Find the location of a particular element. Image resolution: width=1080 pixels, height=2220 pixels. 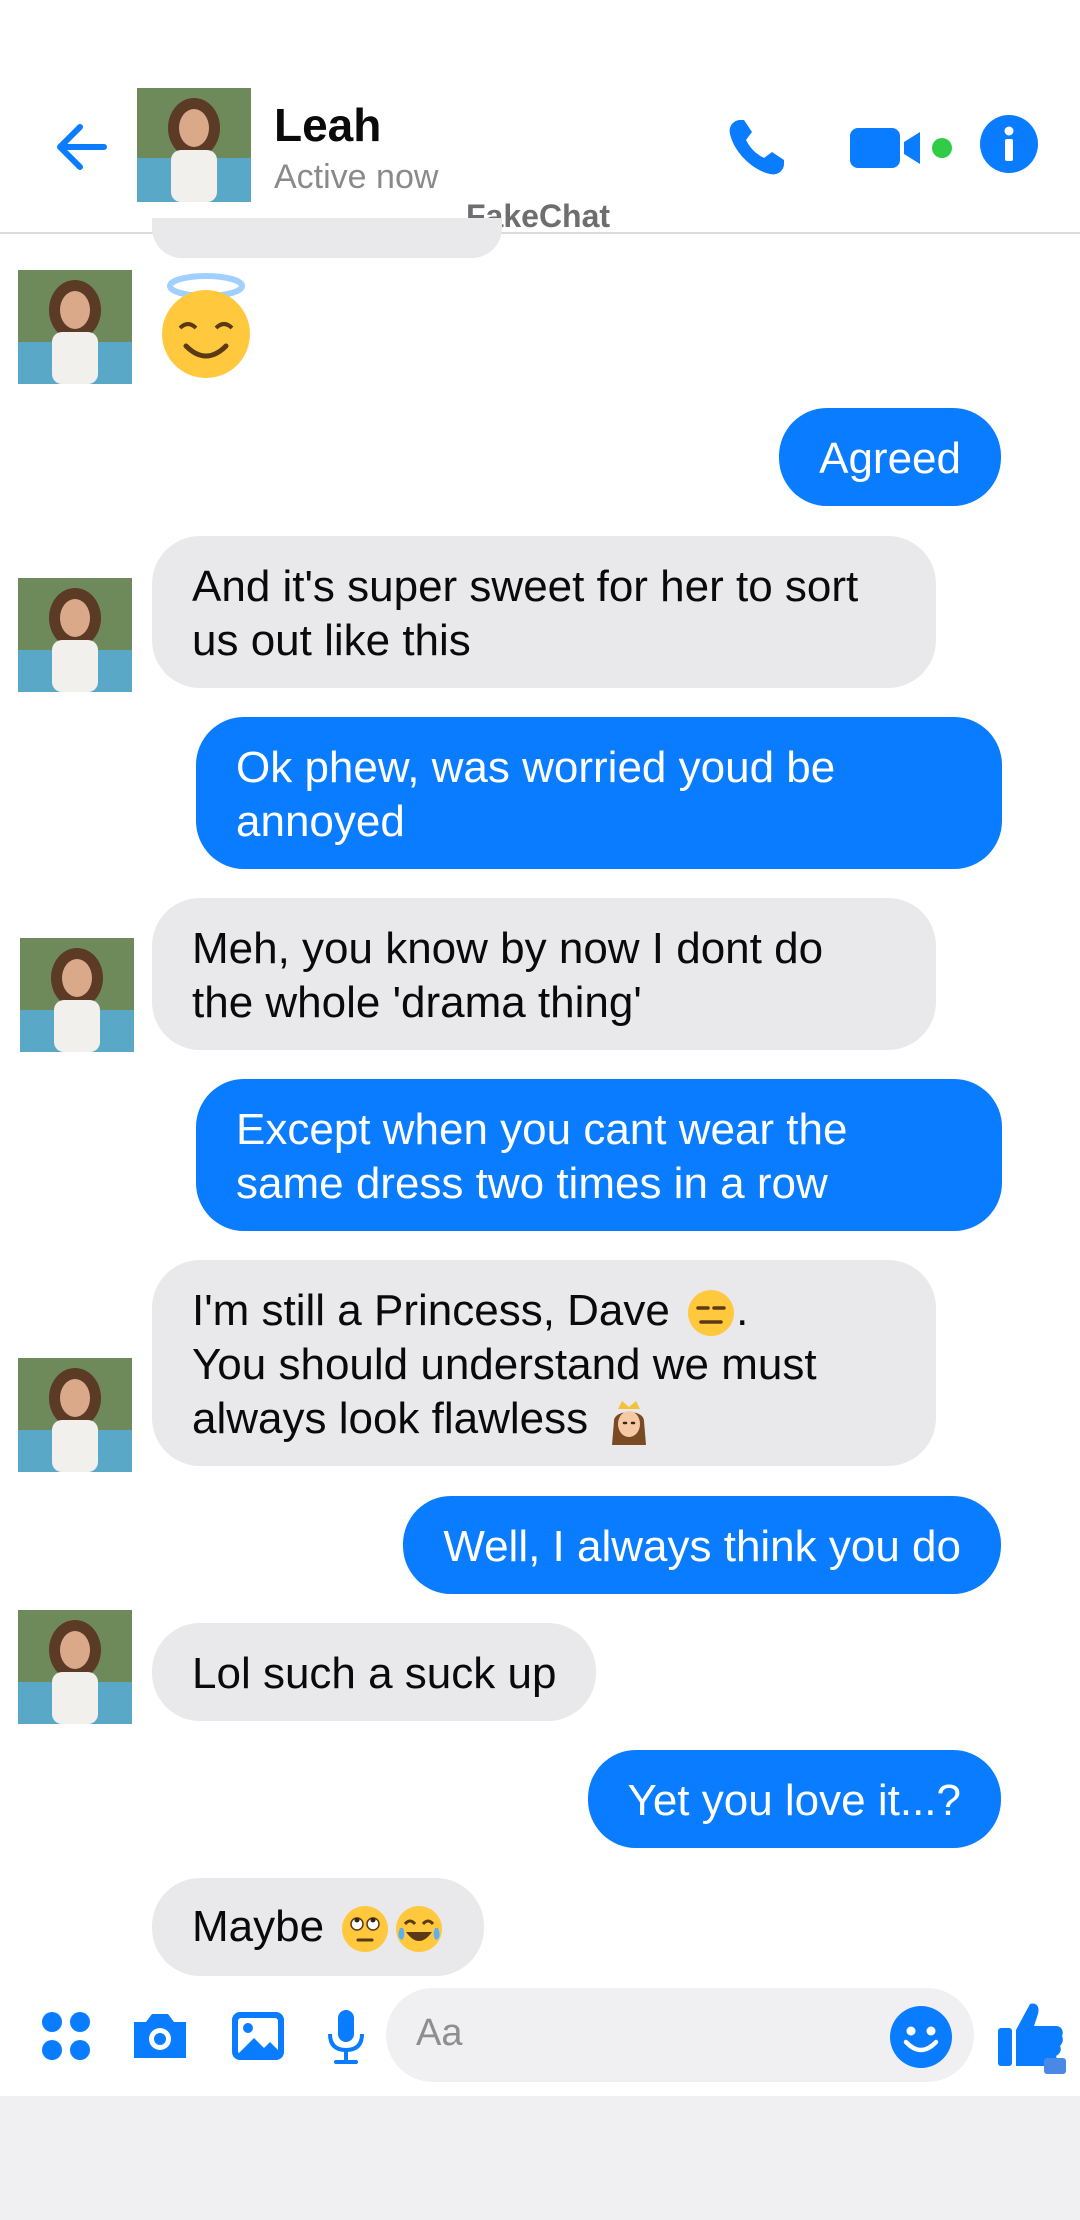

four-dots-icon is located at coordinates (66, 2036).